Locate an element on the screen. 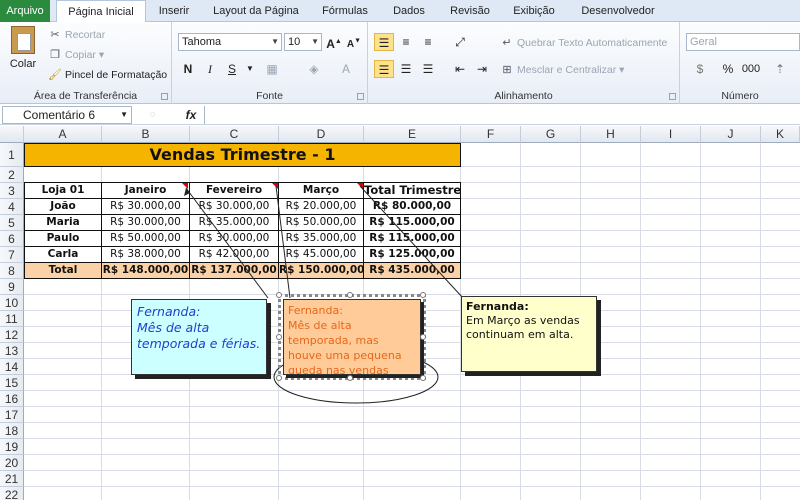  grow-font-icon: A▲ is located at coordinates (334, 44).